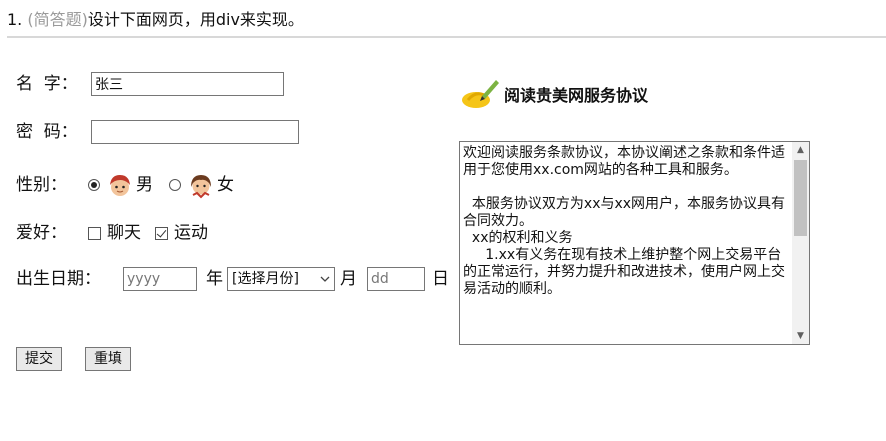  I want to click on pen-logo-icon, so click(480, 94).